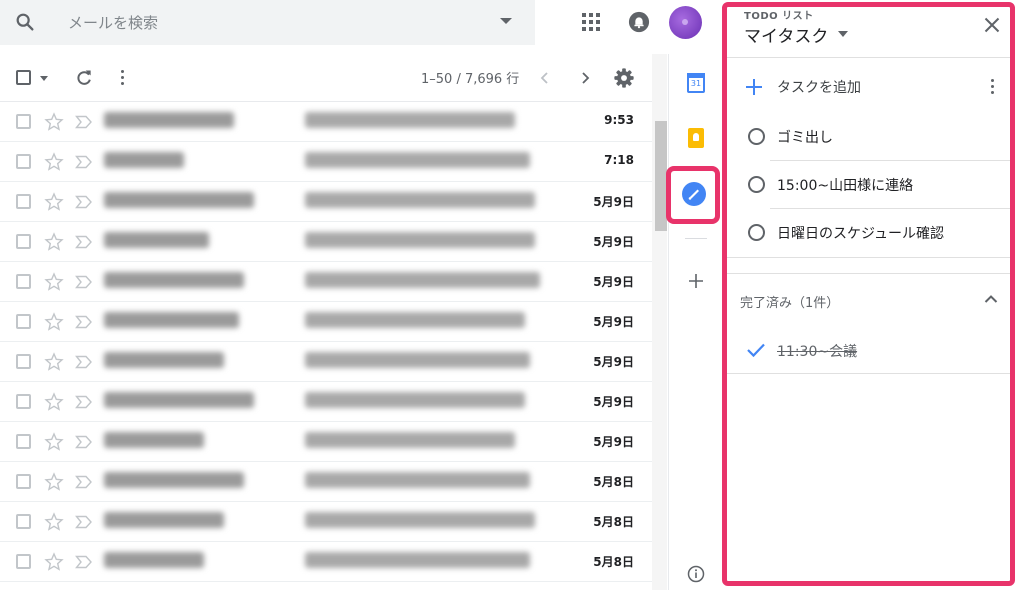  Describe the element at coordinates (267, 22) in the screenshot. I see `search-bar: メールを検索` at that location.